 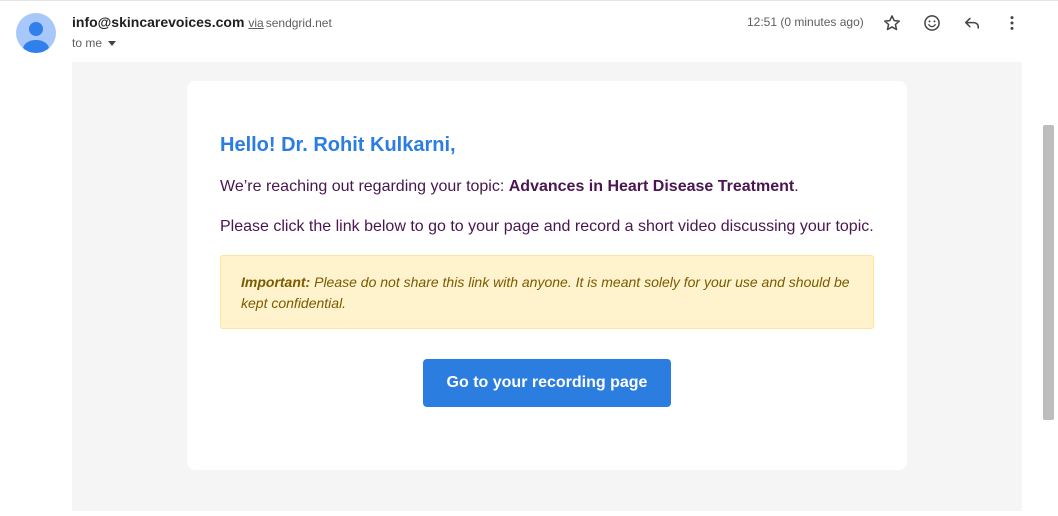 What do you see at coordinates (364, 186) in the screenshot?
I see `intro-prefix: We’re reaching out regarding your topic:` at bounding box center [364, 186].